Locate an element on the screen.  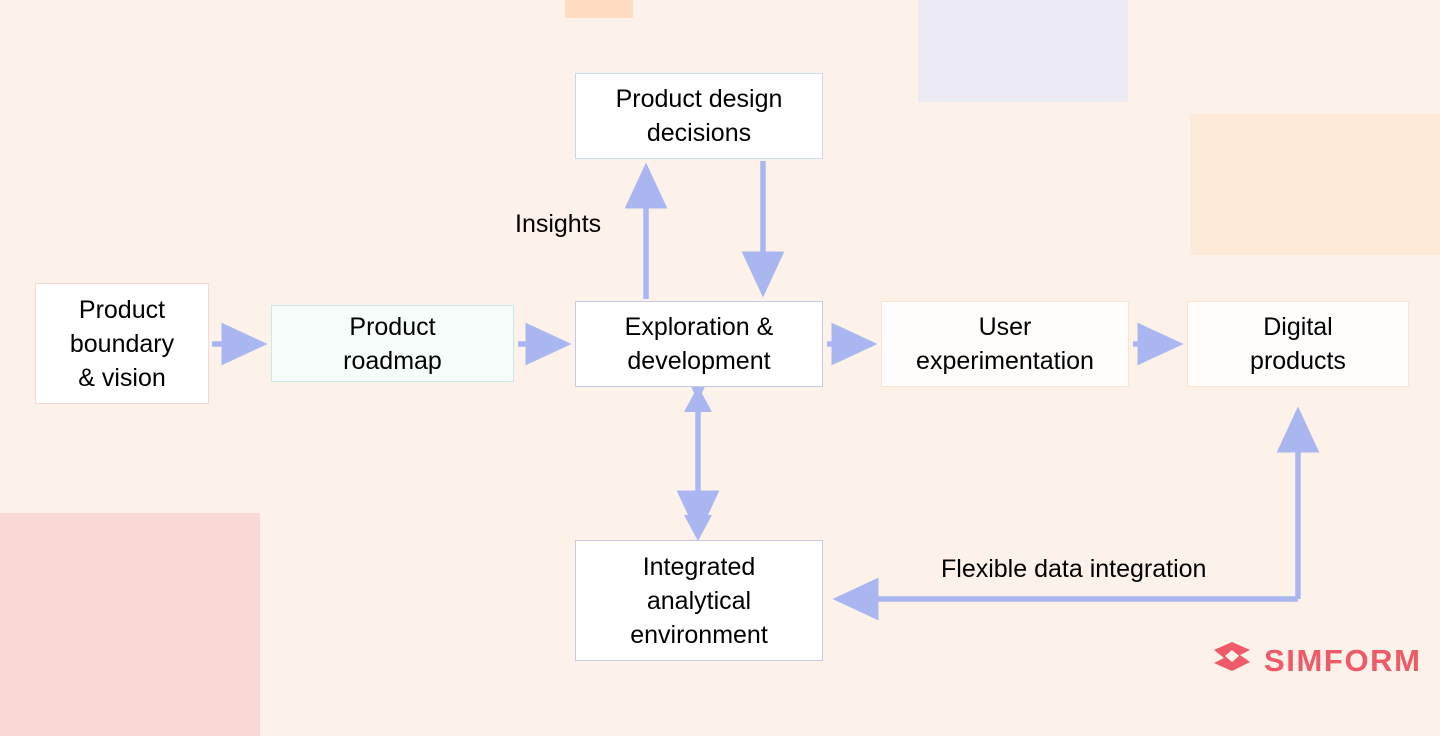
arrowhead-pair-analytical is located at coordinates (698, 463).